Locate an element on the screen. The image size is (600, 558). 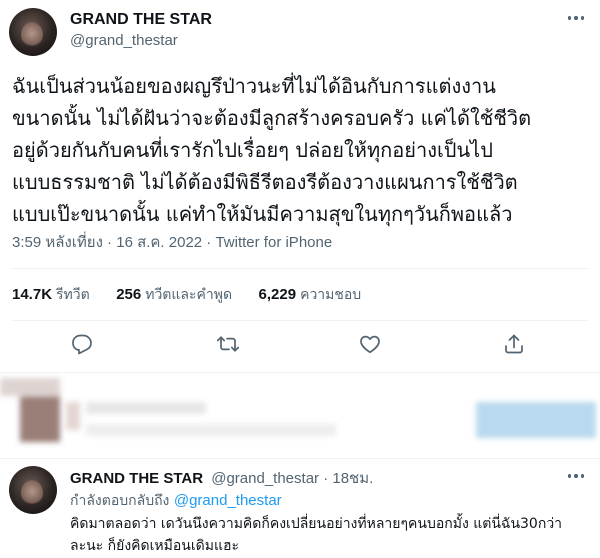
replying-to: กำลังตอบกลับถึง @grand_thestar is located at coordinates (176, 501).